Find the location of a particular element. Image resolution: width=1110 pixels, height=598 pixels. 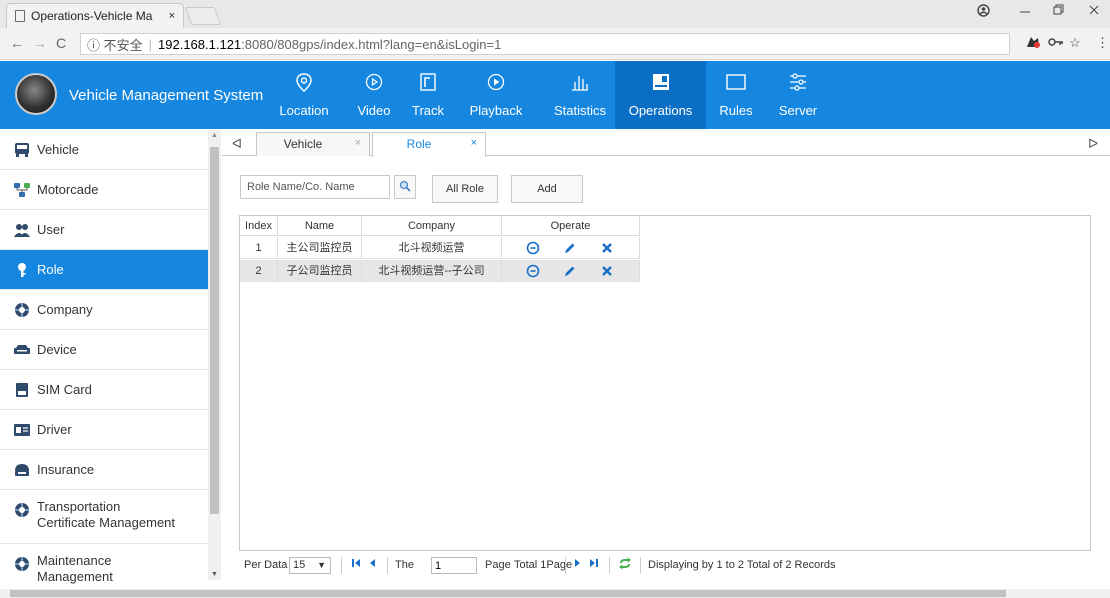

sidebar-item-company: Company is located at coordinates (104, 310).